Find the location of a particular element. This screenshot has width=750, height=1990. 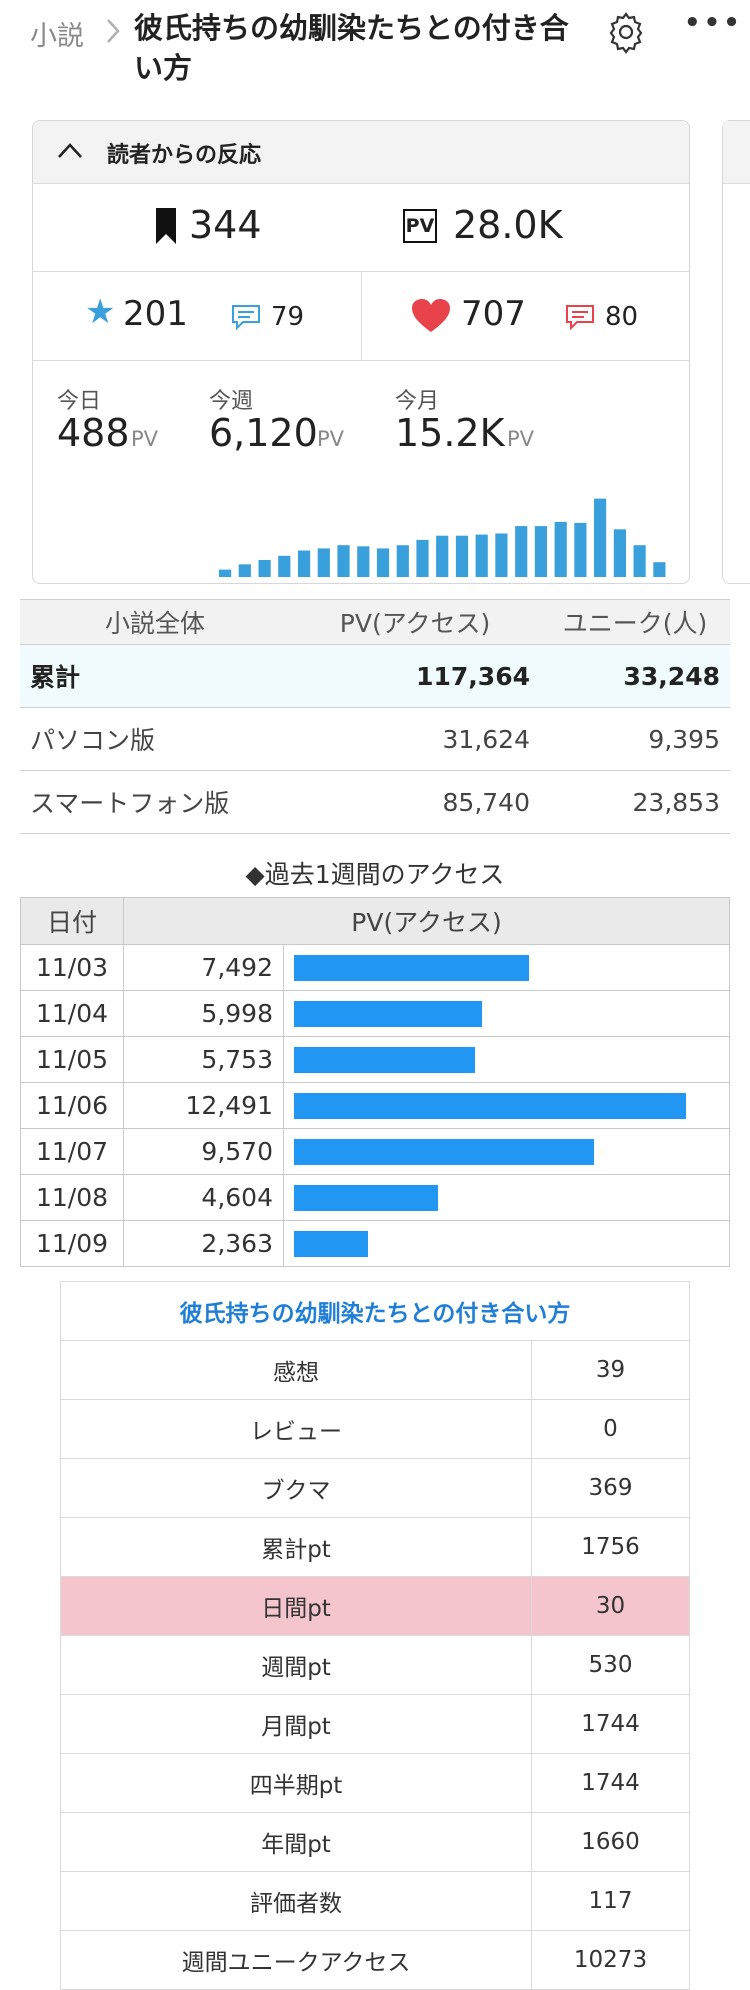

ranking-value: 530 is located at coordinates (610, 1665).